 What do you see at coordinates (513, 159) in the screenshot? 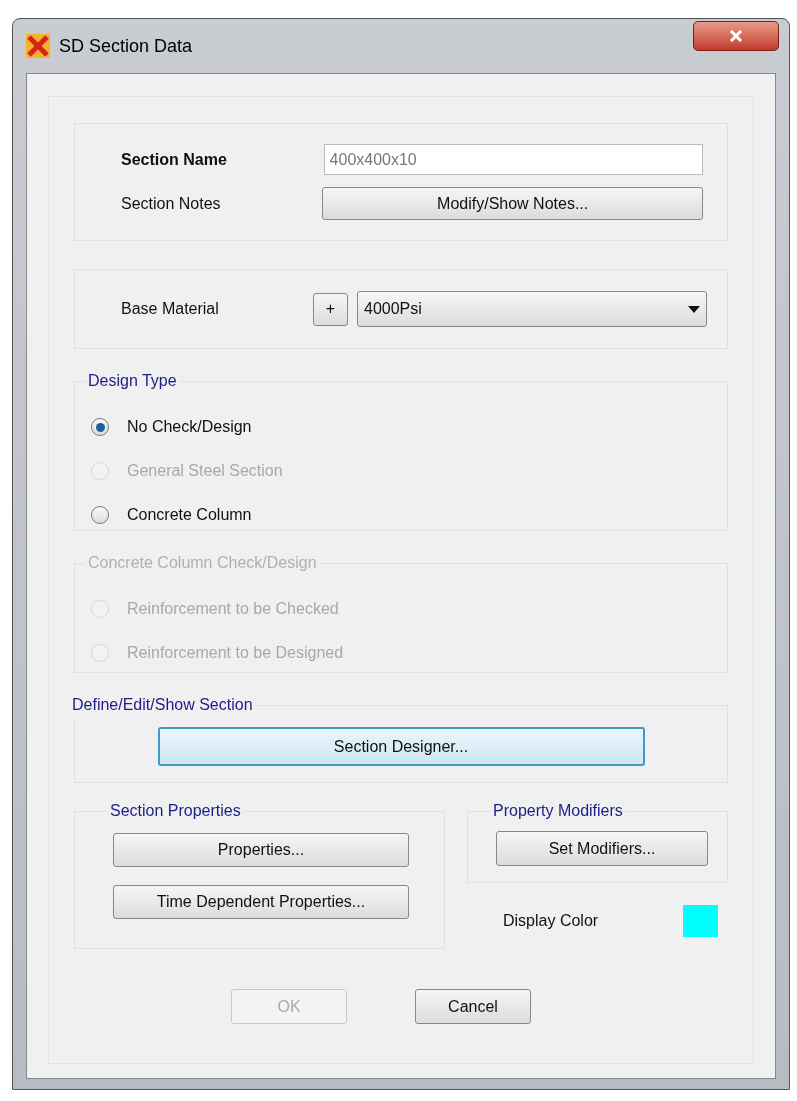
I see `section-name-field: 400x400x10` at bounding box center [513, 159].